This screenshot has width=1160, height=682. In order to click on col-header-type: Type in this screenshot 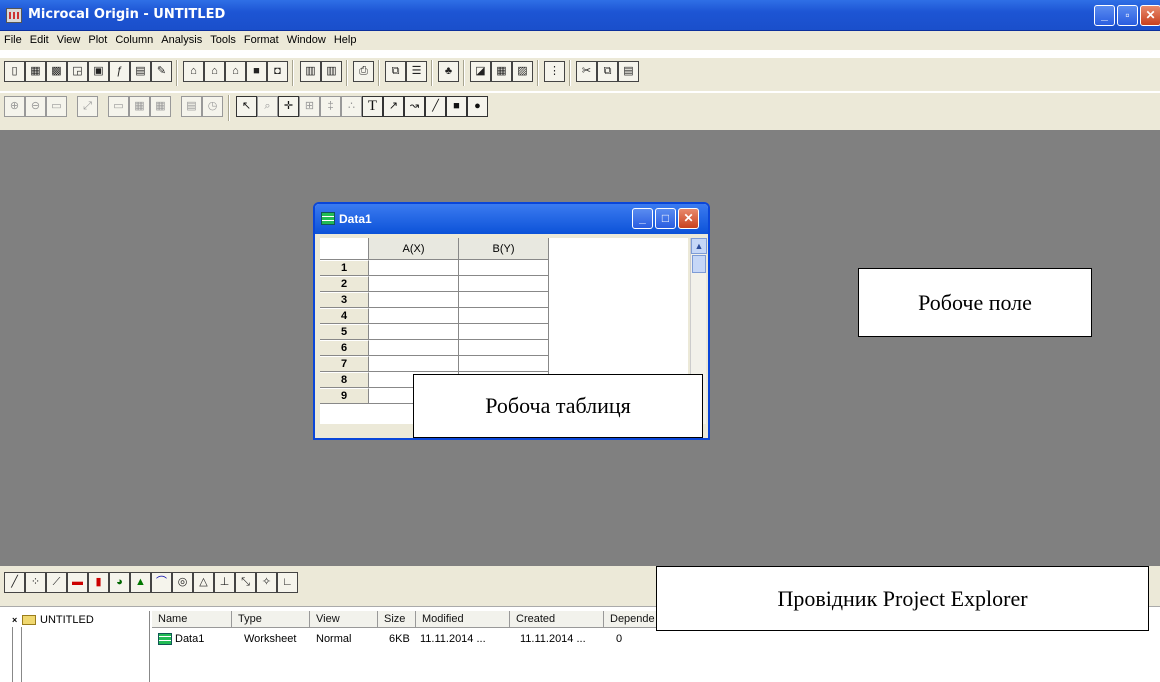, I will do `click(271, 619)`.